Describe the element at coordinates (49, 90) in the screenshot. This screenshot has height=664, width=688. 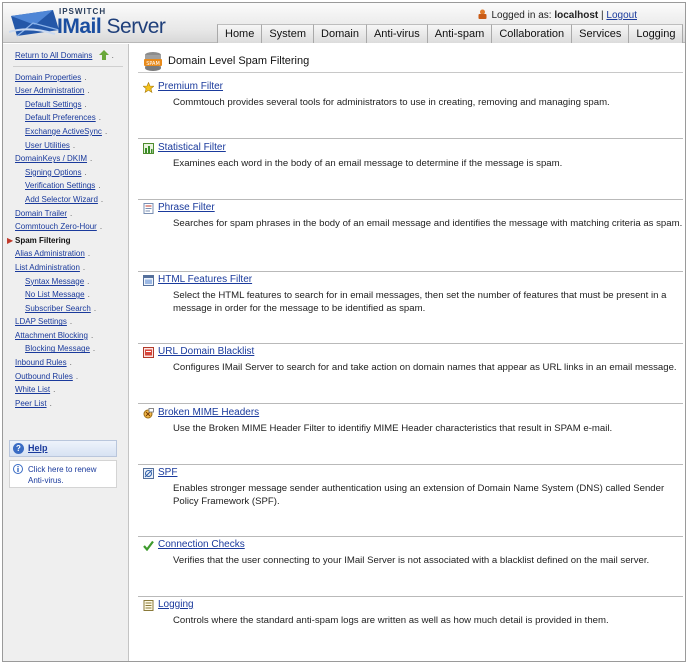
I see `sidebar-item-label: User Administration` at that location.